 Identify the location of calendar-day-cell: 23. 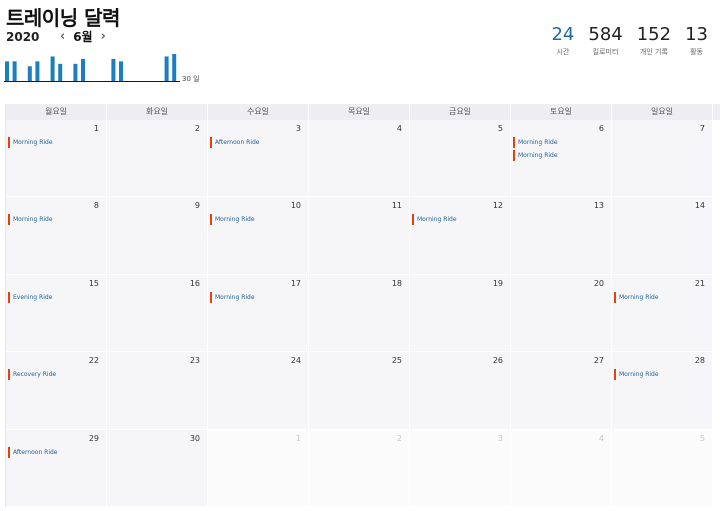
(157, 391).